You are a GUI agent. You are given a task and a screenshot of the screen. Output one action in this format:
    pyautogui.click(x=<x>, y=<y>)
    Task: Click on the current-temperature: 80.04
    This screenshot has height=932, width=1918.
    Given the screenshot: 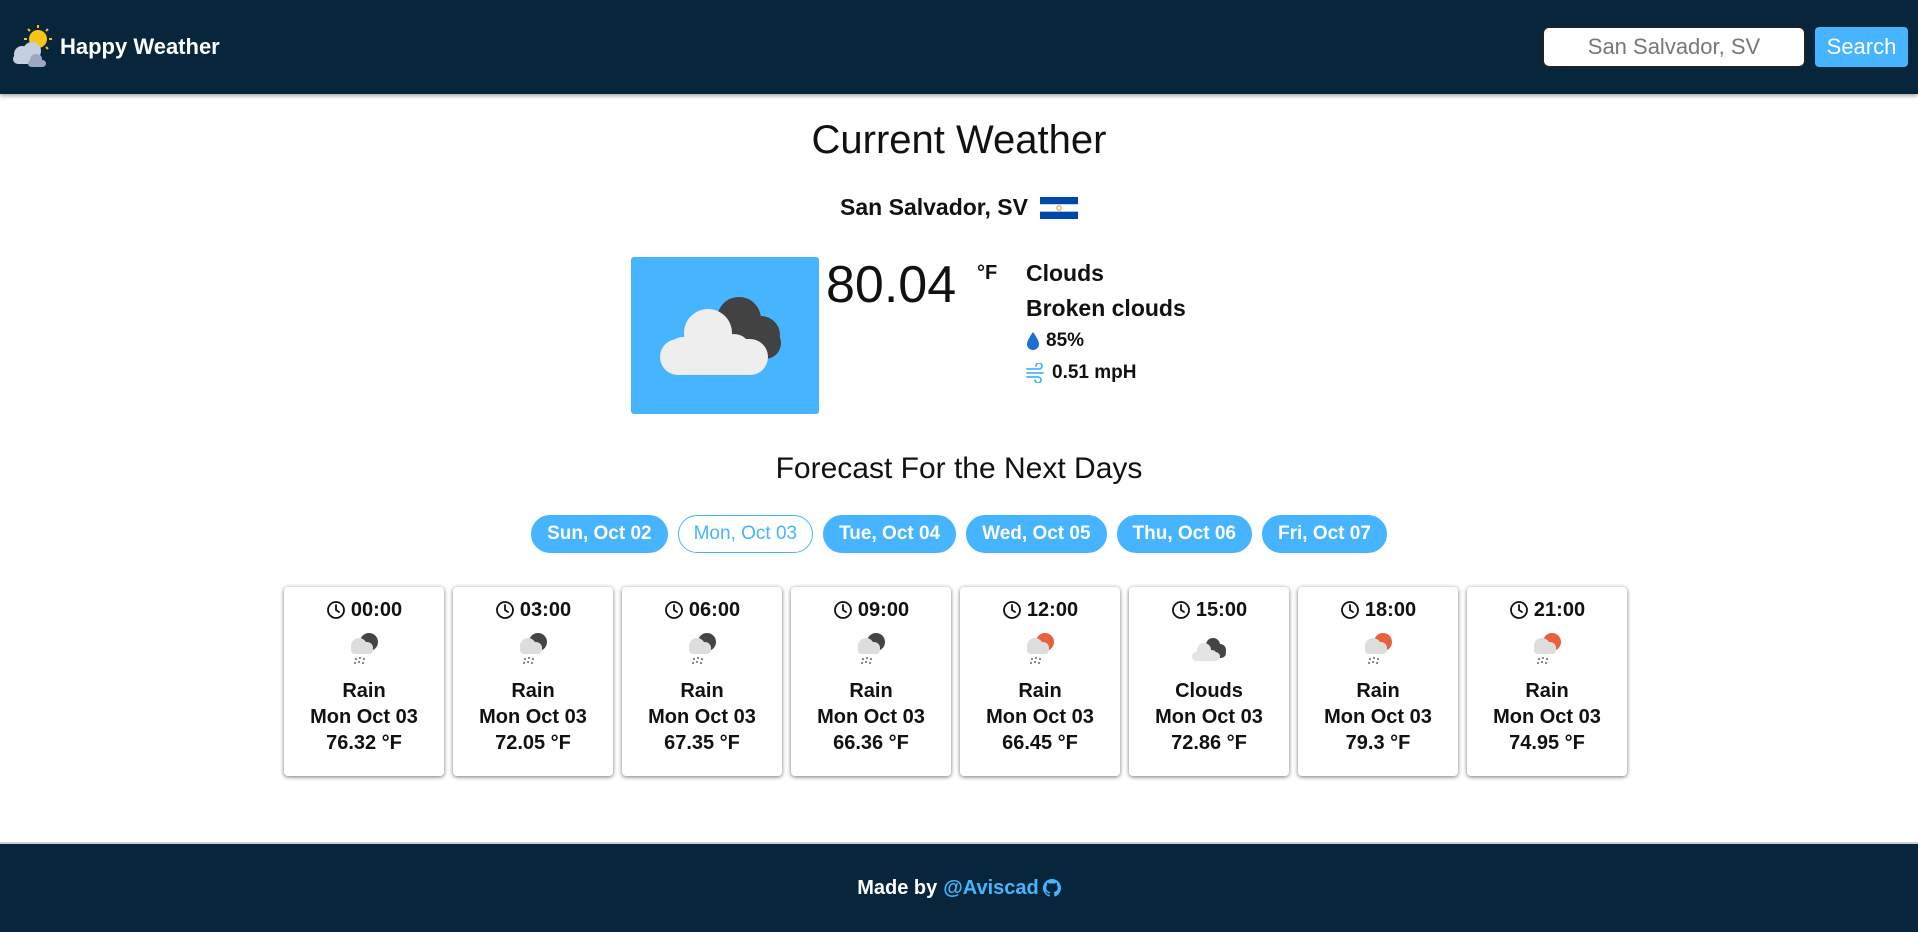 What is the action you would take?
    pyautogui.click(x=891, y=285)
    